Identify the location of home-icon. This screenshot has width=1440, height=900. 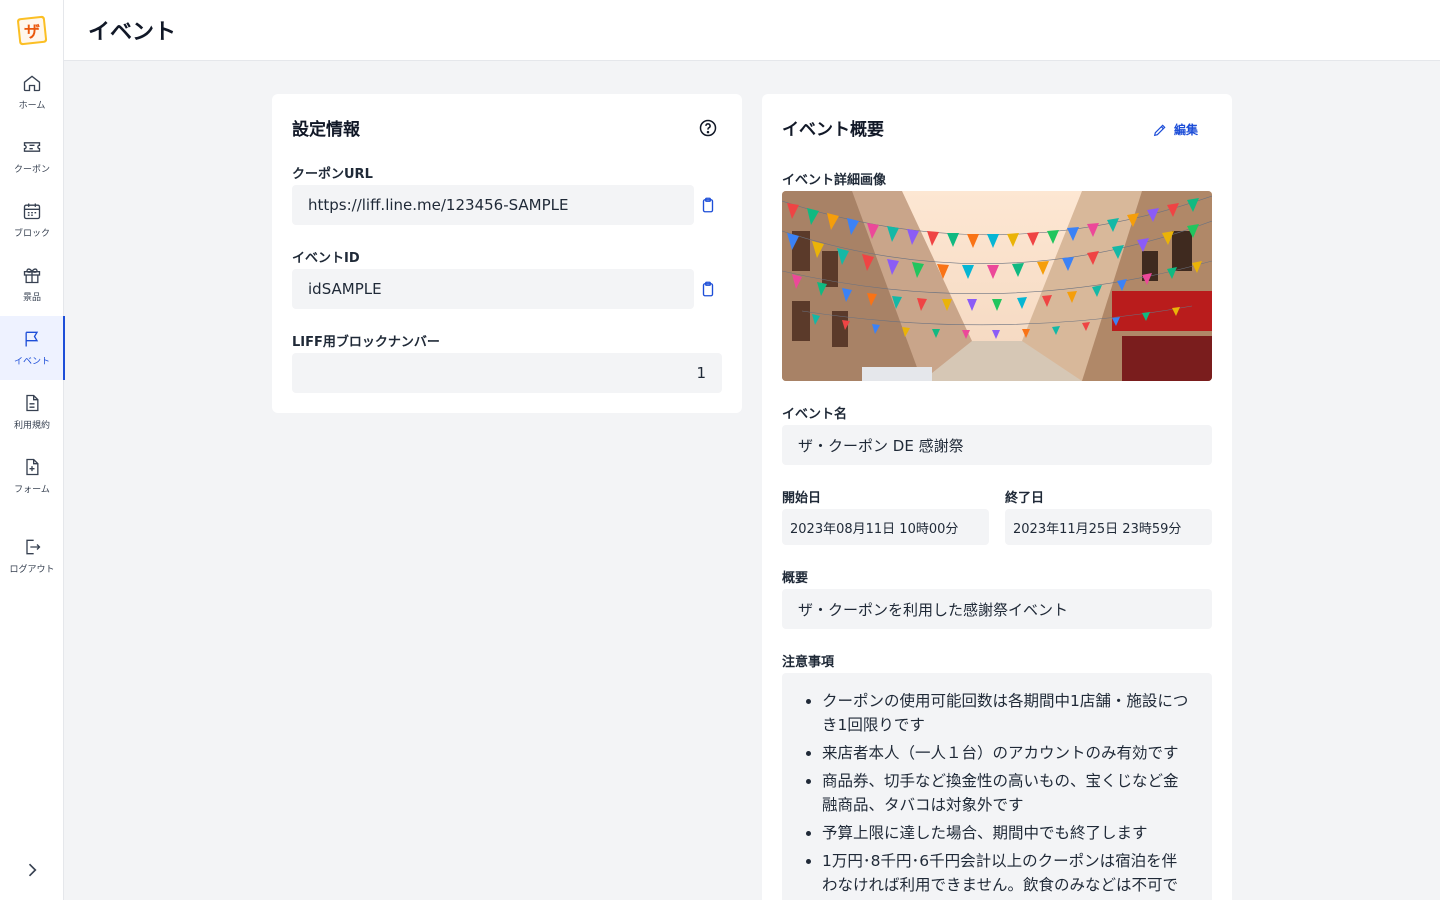
(32, 83).